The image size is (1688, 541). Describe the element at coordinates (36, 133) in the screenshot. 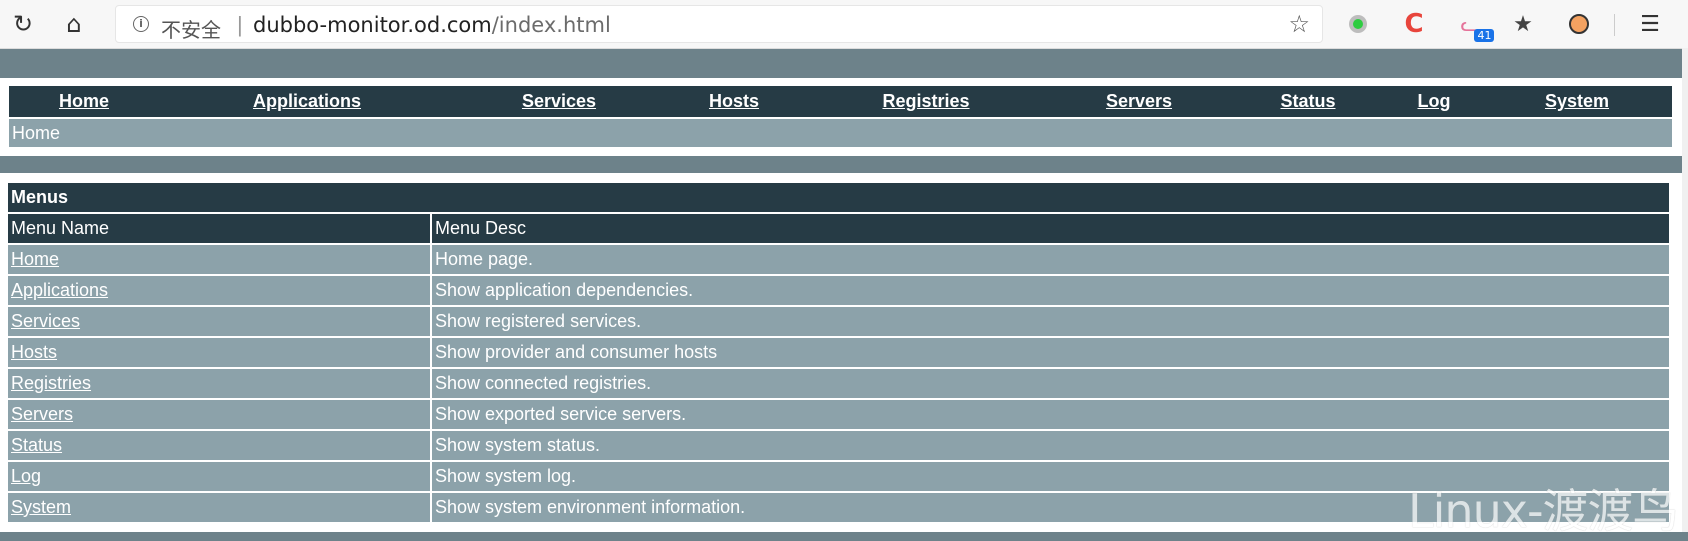

I see `breadcrumb-current: Home` at that location.